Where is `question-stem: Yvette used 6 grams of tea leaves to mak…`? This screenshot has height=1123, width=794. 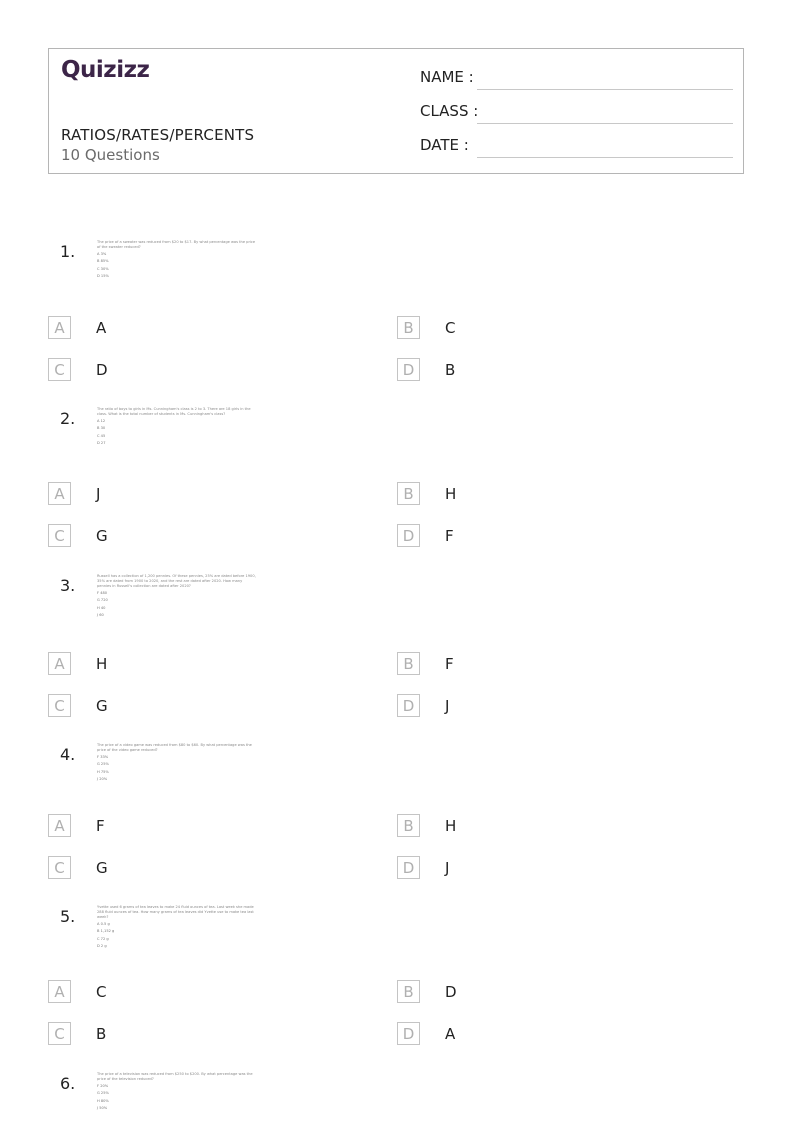
question-stem: Yvette used 6 grams of tea leaves to mak… is located at coordinates (175, 912).